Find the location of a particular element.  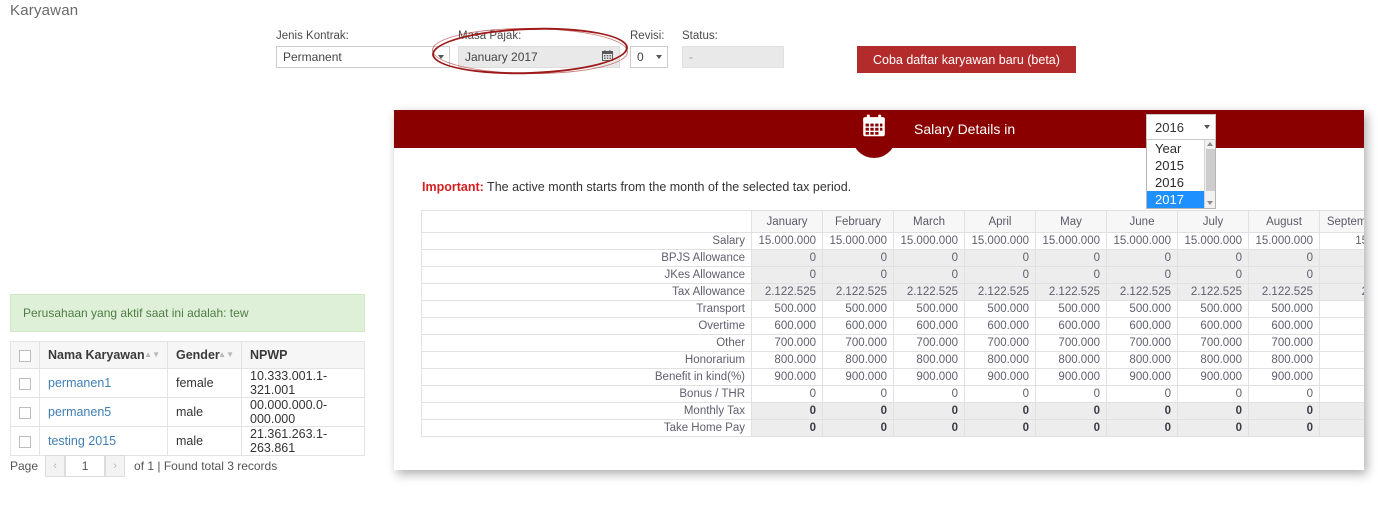

jenis-kontrak-label: Jenis Kontrak: is located at coordinates (312, 36).